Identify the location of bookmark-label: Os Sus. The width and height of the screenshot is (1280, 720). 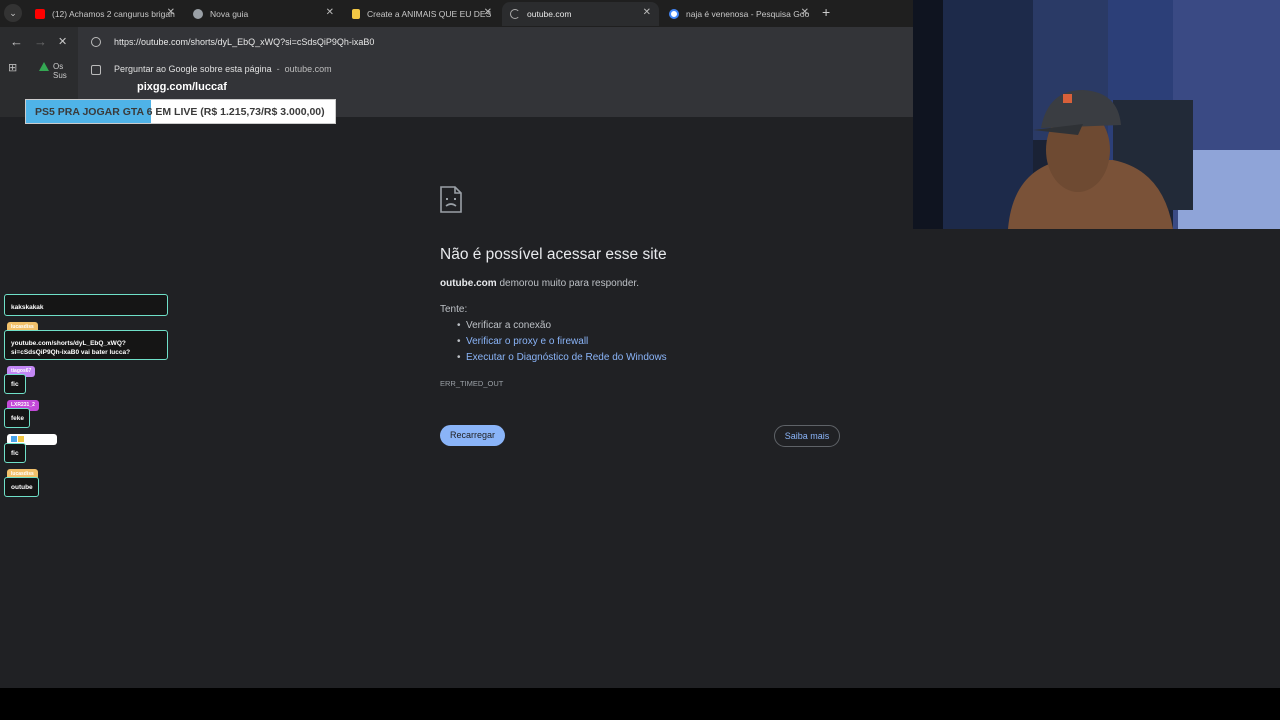
(65, 71).